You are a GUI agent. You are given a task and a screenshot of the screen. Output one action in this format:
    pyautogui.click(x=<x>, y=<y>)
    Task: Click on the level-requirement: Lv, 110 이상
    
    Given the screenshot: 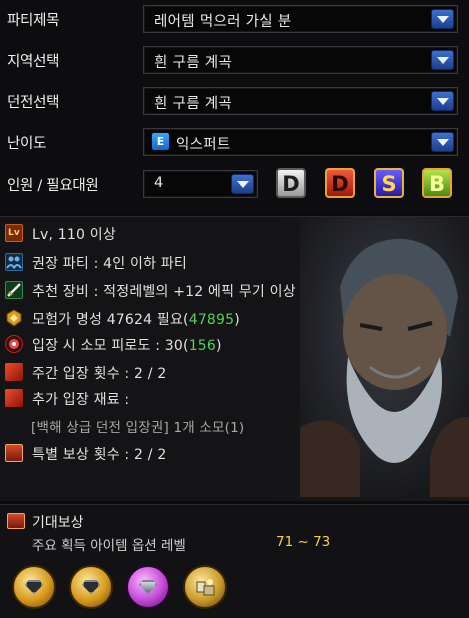 What is the action you would take?
    pyautogui.click(x=74, y=235)
    